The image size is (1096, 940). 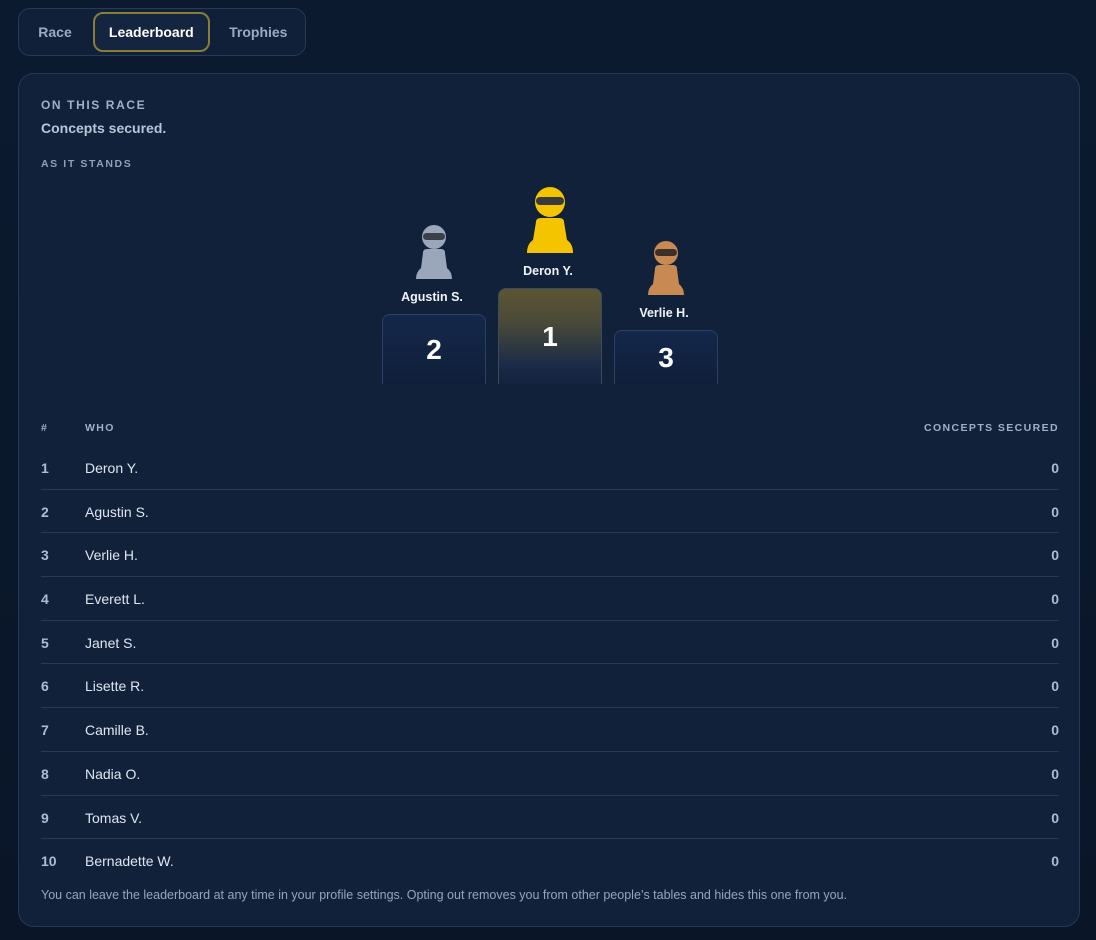 I want to click on row-rank: 4, so click(x=45, y=599).